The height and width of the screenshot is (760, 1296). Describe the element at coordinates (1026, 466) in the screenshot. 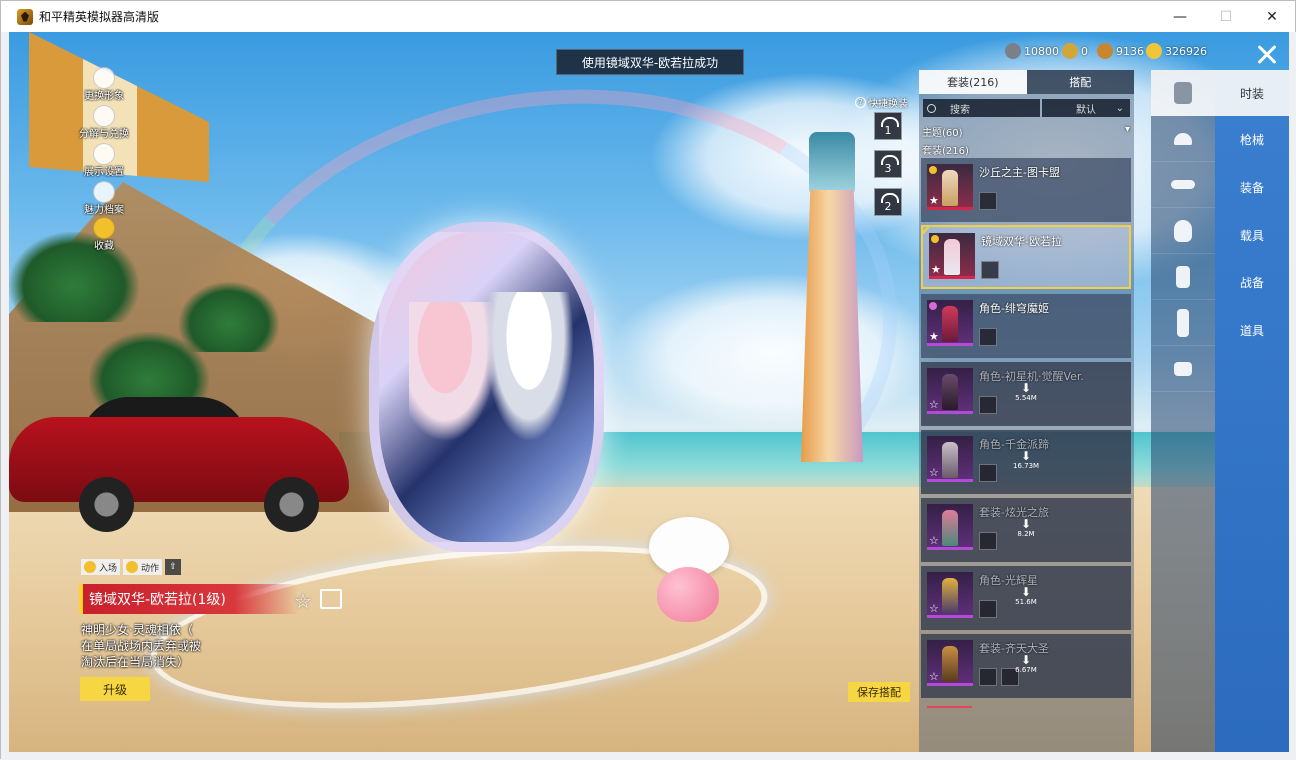

I see `download-size: 16.73M` at that location.